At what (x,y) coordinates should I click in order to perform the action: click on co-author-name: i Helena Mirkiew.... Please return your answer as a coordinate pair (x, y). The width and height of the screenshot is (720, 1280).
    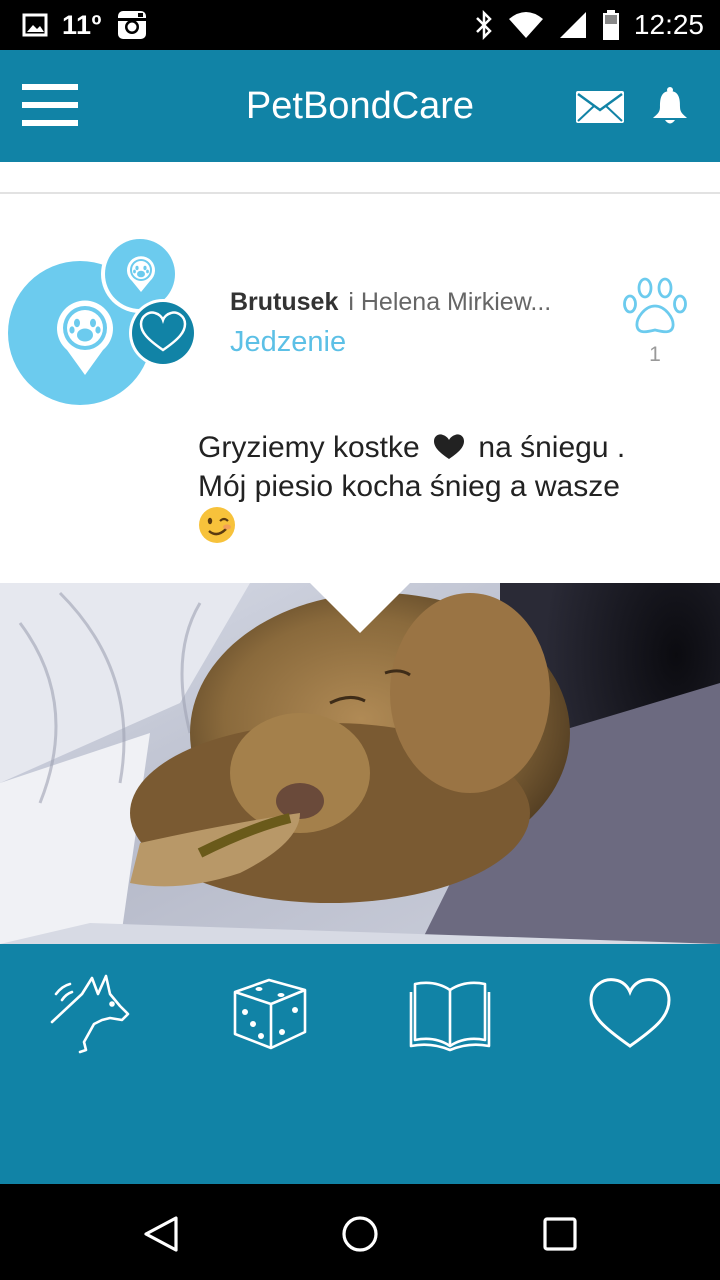
    Looking at the image, I should click on (450, 302).